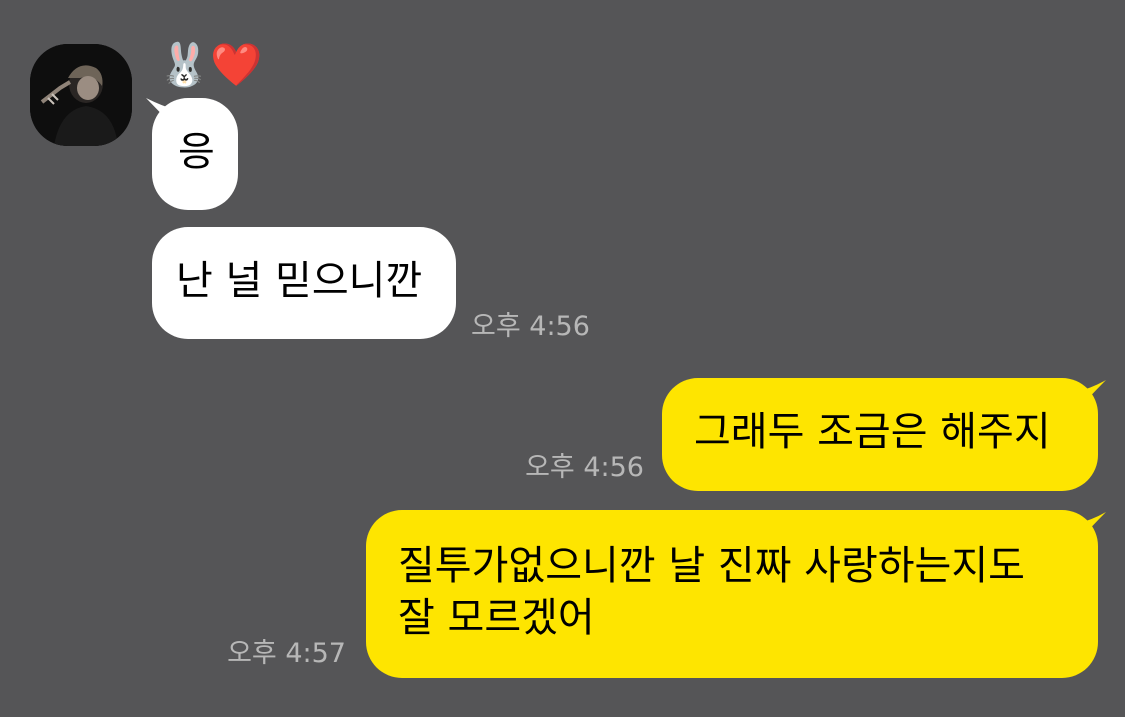 Image resolution: width=1125 pixels, height=717 pixels. I want to click on message-text-line: 잘 모르겠어, so click(496, 618).